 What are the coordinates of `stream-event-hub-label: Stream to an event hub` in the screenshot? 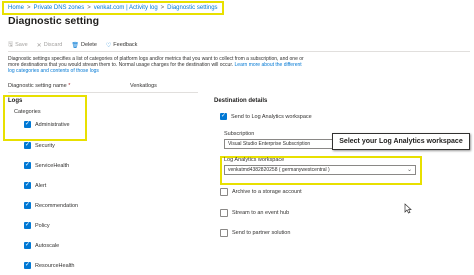 It's located at (261, 213).